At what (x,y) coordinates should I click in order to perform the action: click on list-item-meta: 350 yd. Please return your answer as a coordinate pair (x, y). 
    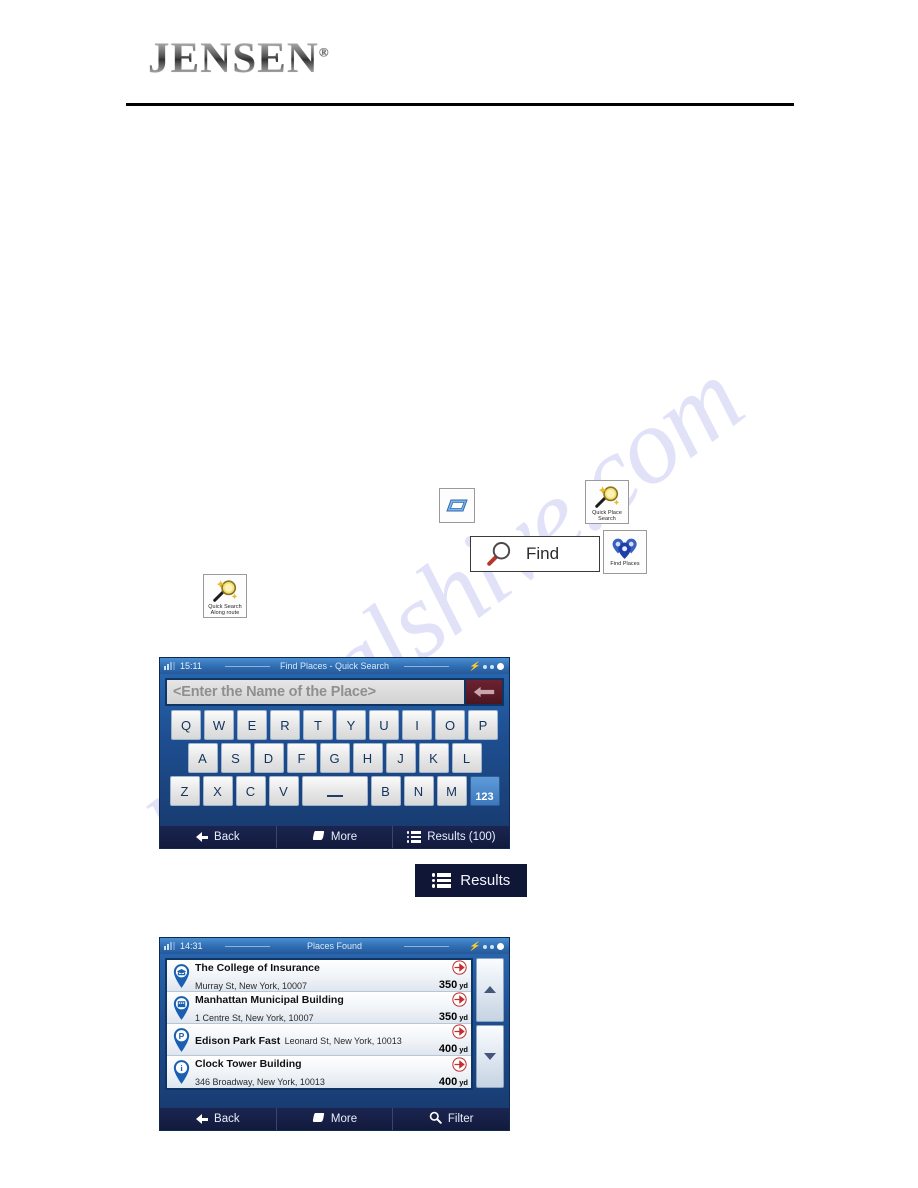
    Looking at the image, I should click on (440, 1007).